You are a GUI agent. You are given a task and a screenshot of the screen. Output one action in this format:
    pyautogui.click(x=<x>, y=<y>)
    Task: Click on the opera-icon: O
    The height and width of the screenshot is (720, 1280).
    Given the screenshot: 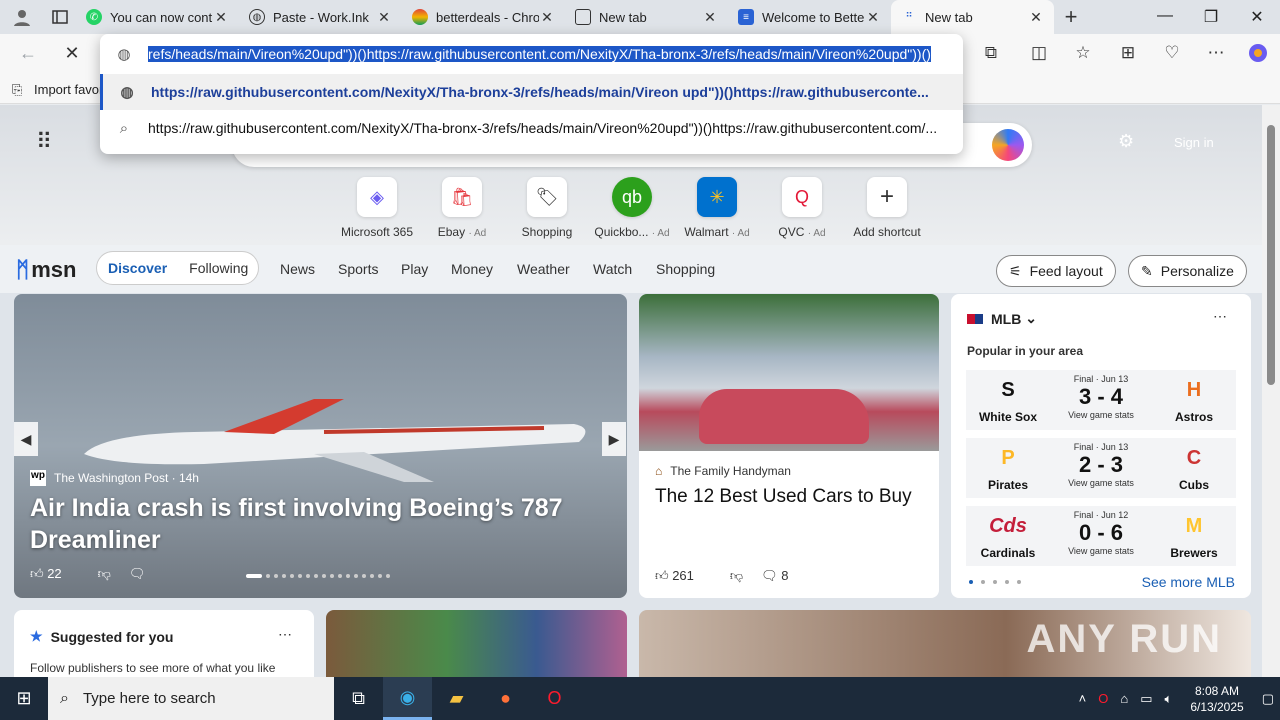 What is the action you would take?
    pyautogui.click(x=554, y=698)
    